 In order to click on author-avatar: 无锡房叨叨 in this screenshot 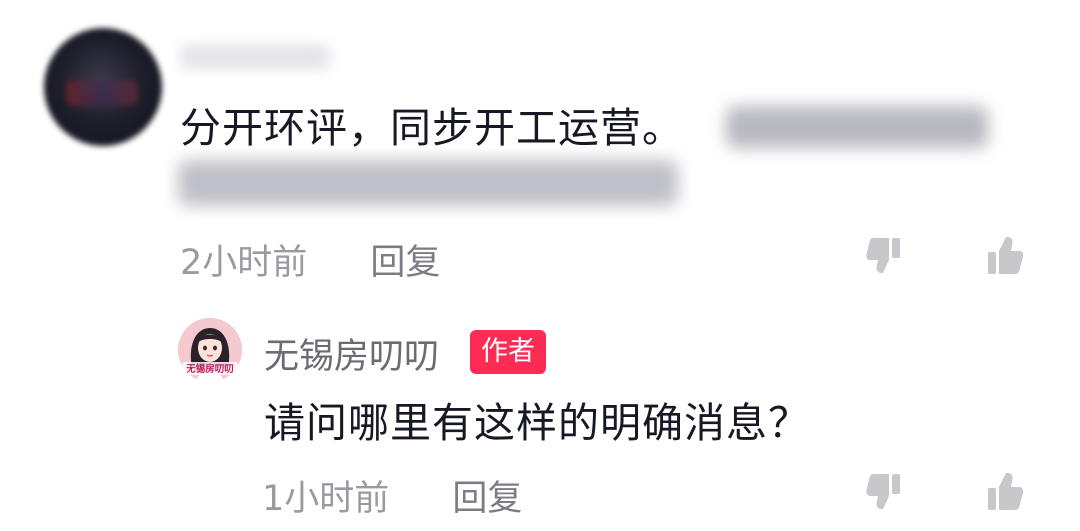, I will do `click(210, 350)`.